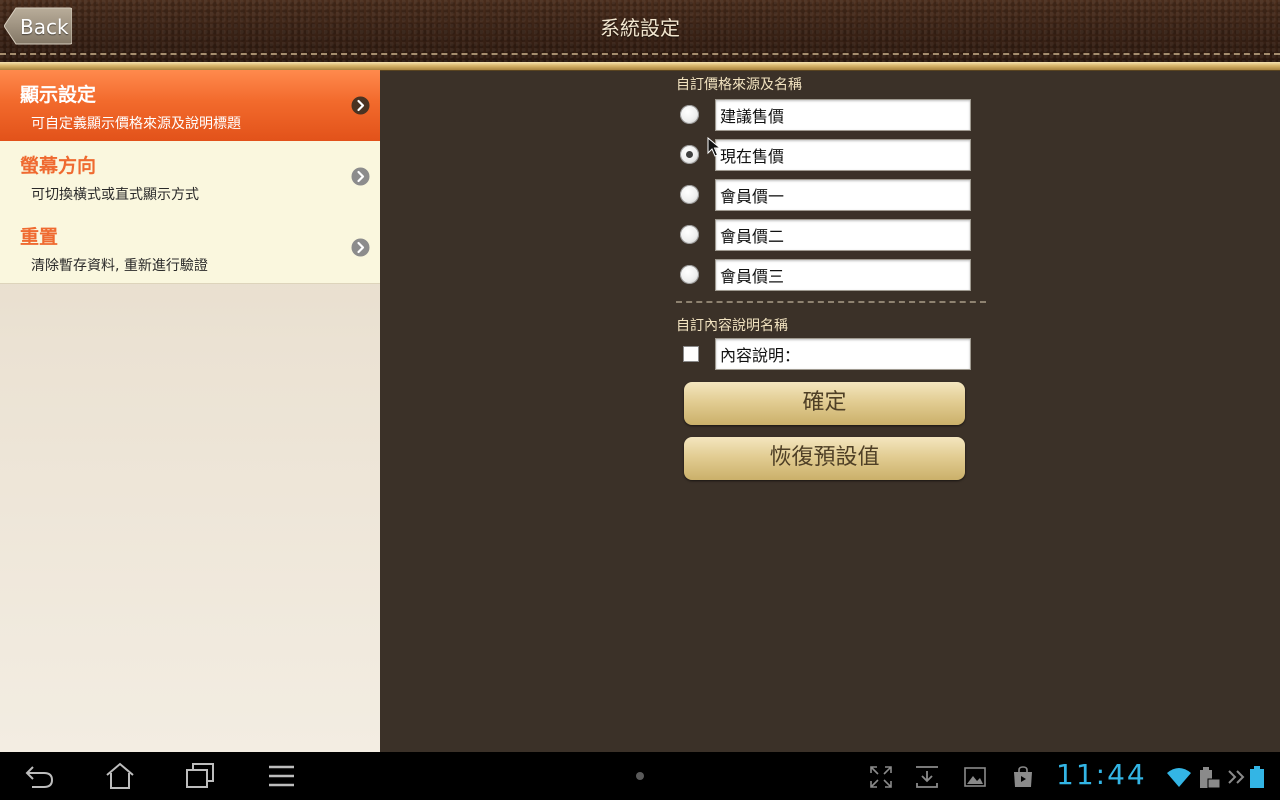 The width and height of the screenshot is (1280, 800). I want to click on sidebar-item-title: 顯示設定, so click(58, 95).